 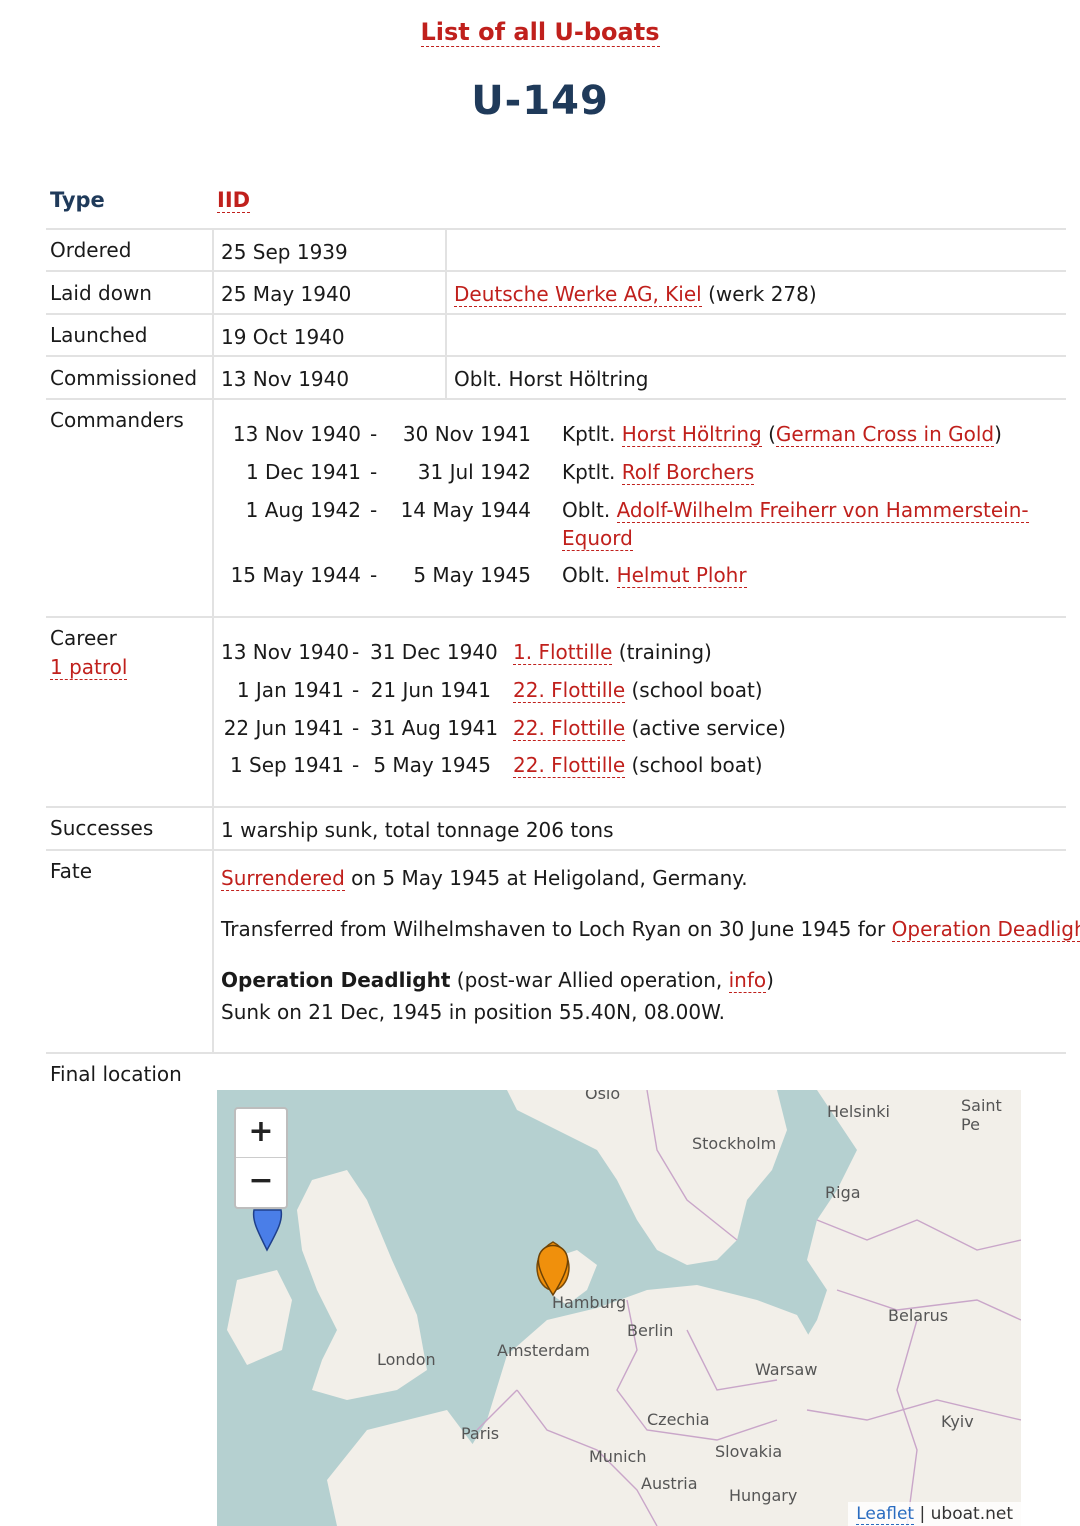 I want to click on laid-down-value: 25 May 1940, so click(x=286, y=294).